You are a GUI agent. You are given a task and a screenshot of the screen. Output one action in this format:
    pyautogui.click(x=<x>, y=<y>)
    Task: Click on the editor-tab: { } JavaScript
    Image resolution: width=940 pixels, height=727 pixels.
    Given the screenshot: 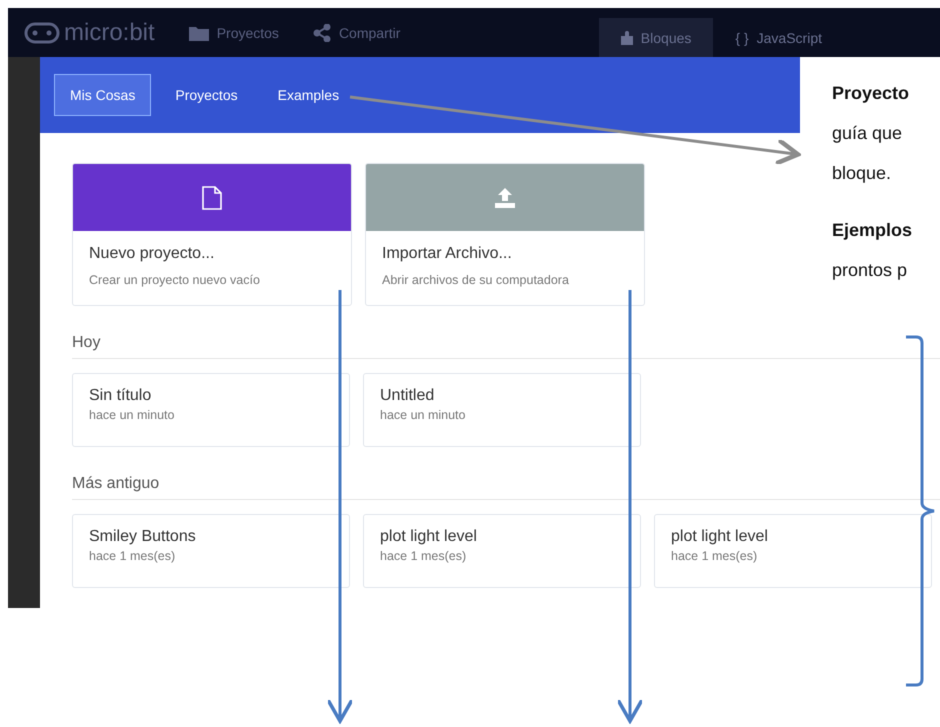 What is the action you would take?
    pyautogui.click(x=778, y=37)
    